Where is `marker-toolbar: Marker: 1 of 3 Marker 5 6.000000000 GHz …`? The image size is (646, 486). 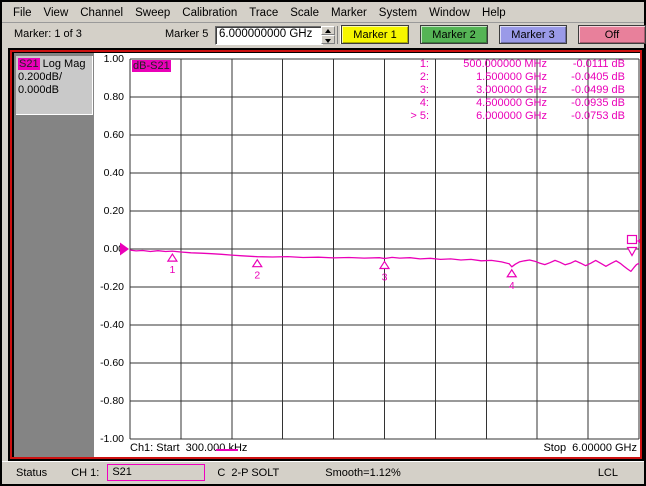
marker-toolbar: Marker: 1 of 3 Marker 5 6.000000000 GHz … is located at coordinates (324, 35).